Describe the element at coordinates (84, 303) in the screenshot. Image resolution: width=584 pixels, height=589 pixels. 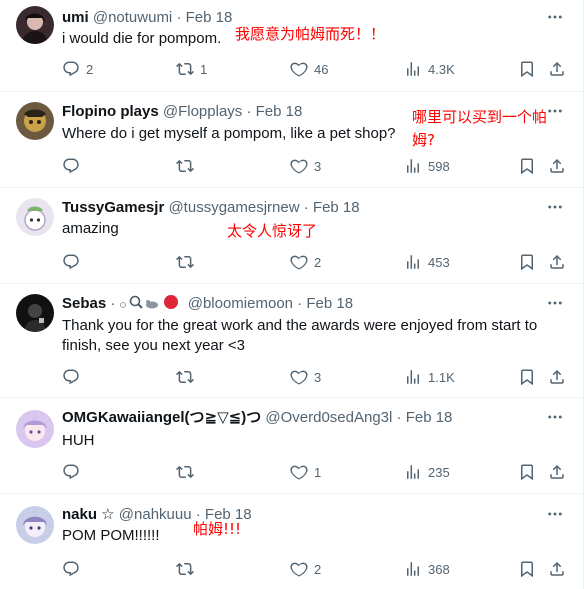
I see `display-name: Sebas` at that location.